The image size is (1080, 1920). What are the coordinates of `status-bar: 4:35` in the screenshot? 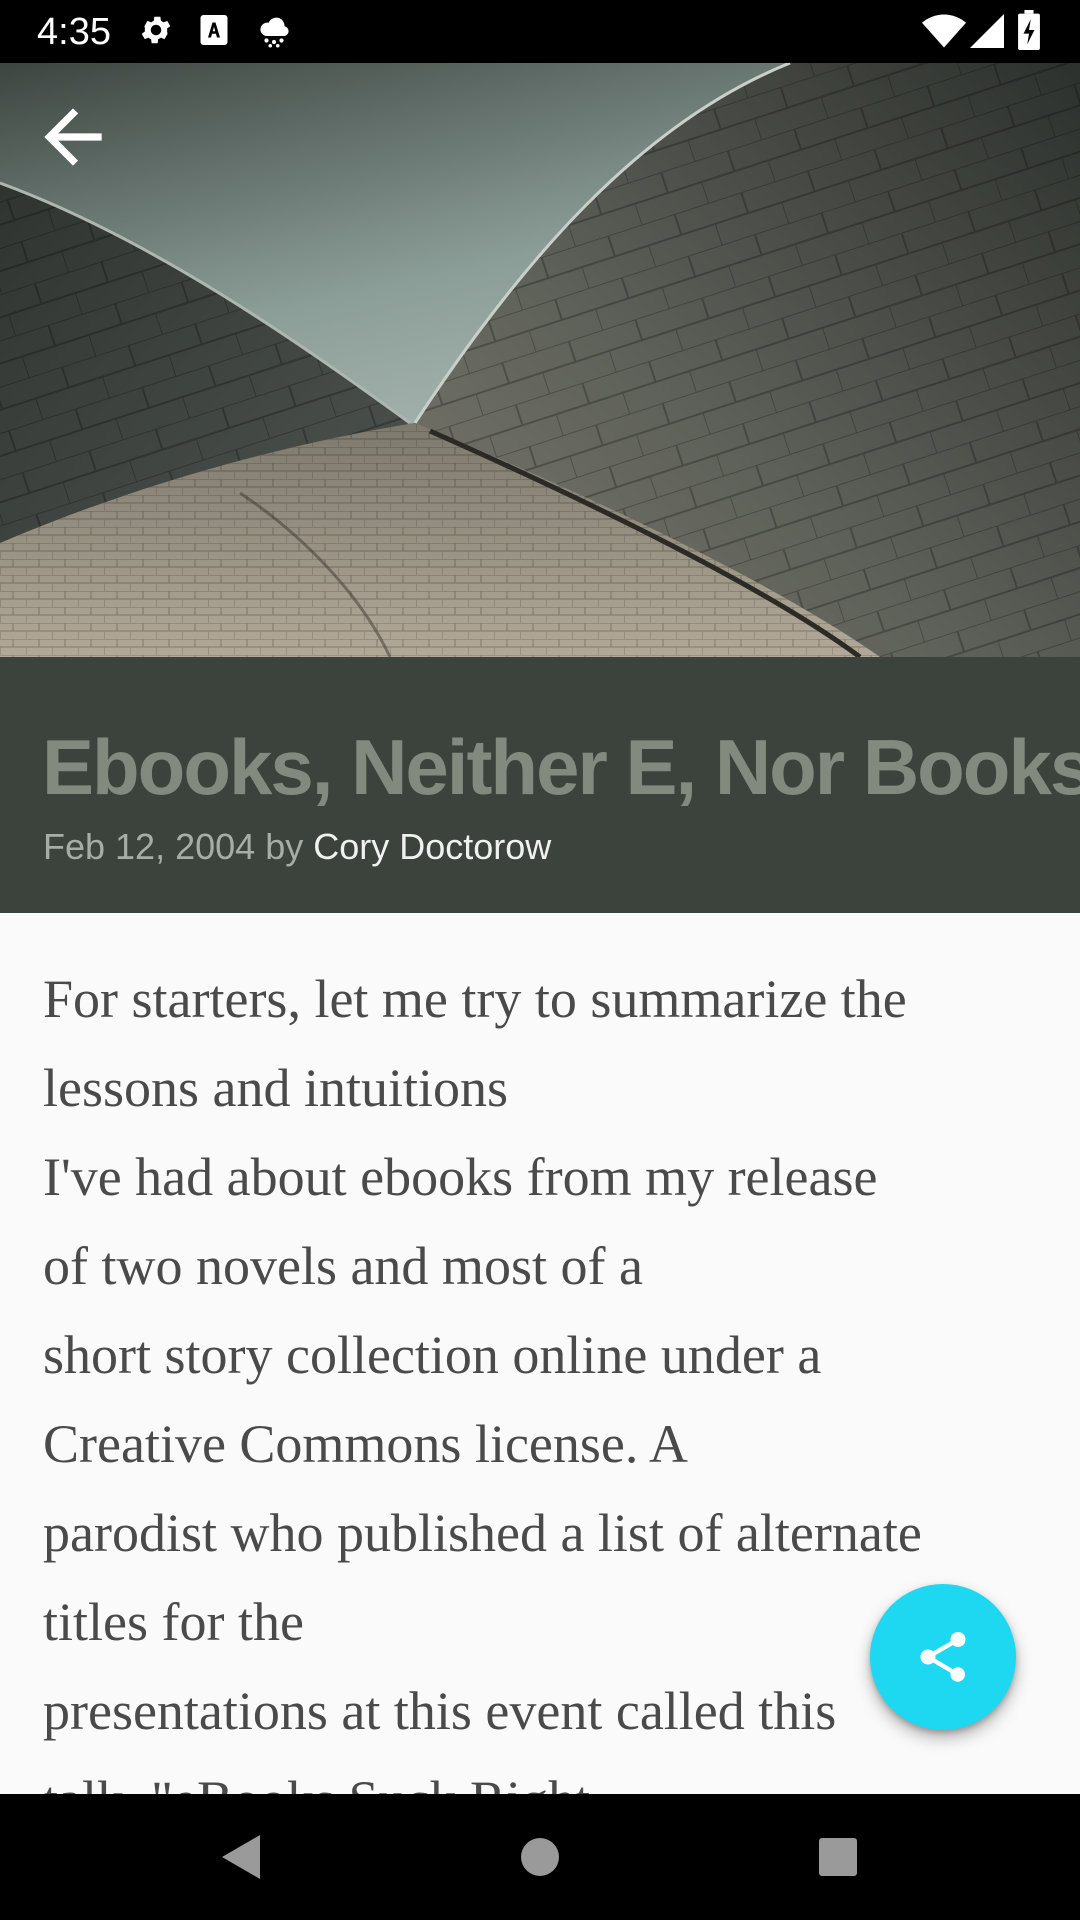 It's located at (540, 31).